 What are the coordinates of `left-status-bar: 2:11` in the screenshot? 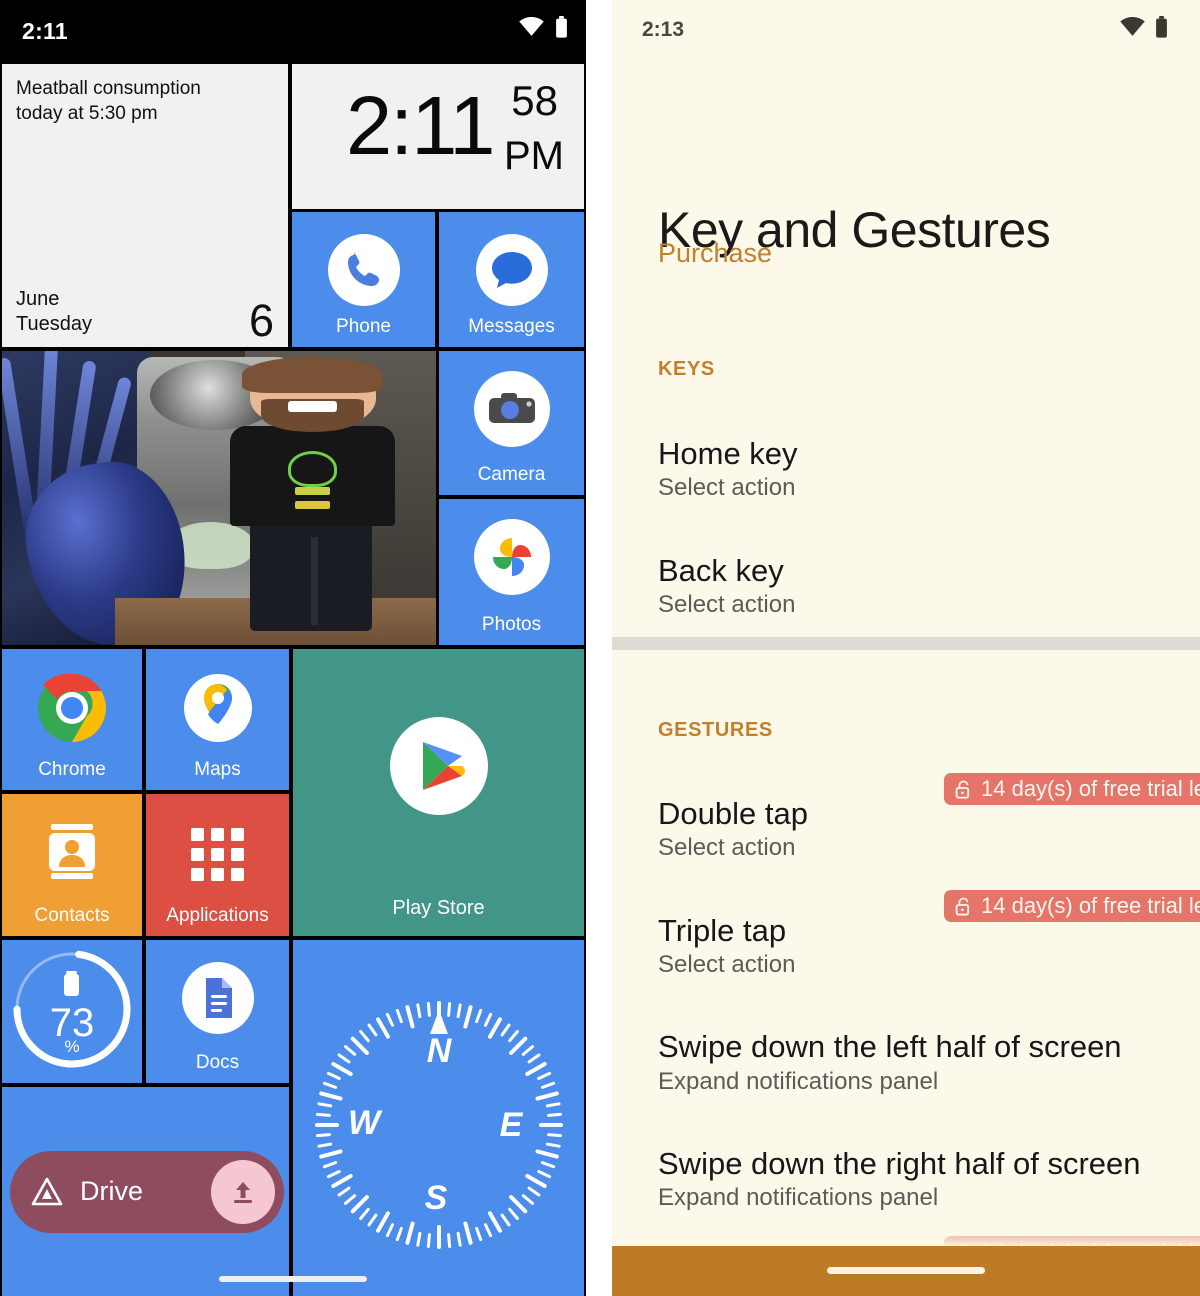 It's located at (293, 31).